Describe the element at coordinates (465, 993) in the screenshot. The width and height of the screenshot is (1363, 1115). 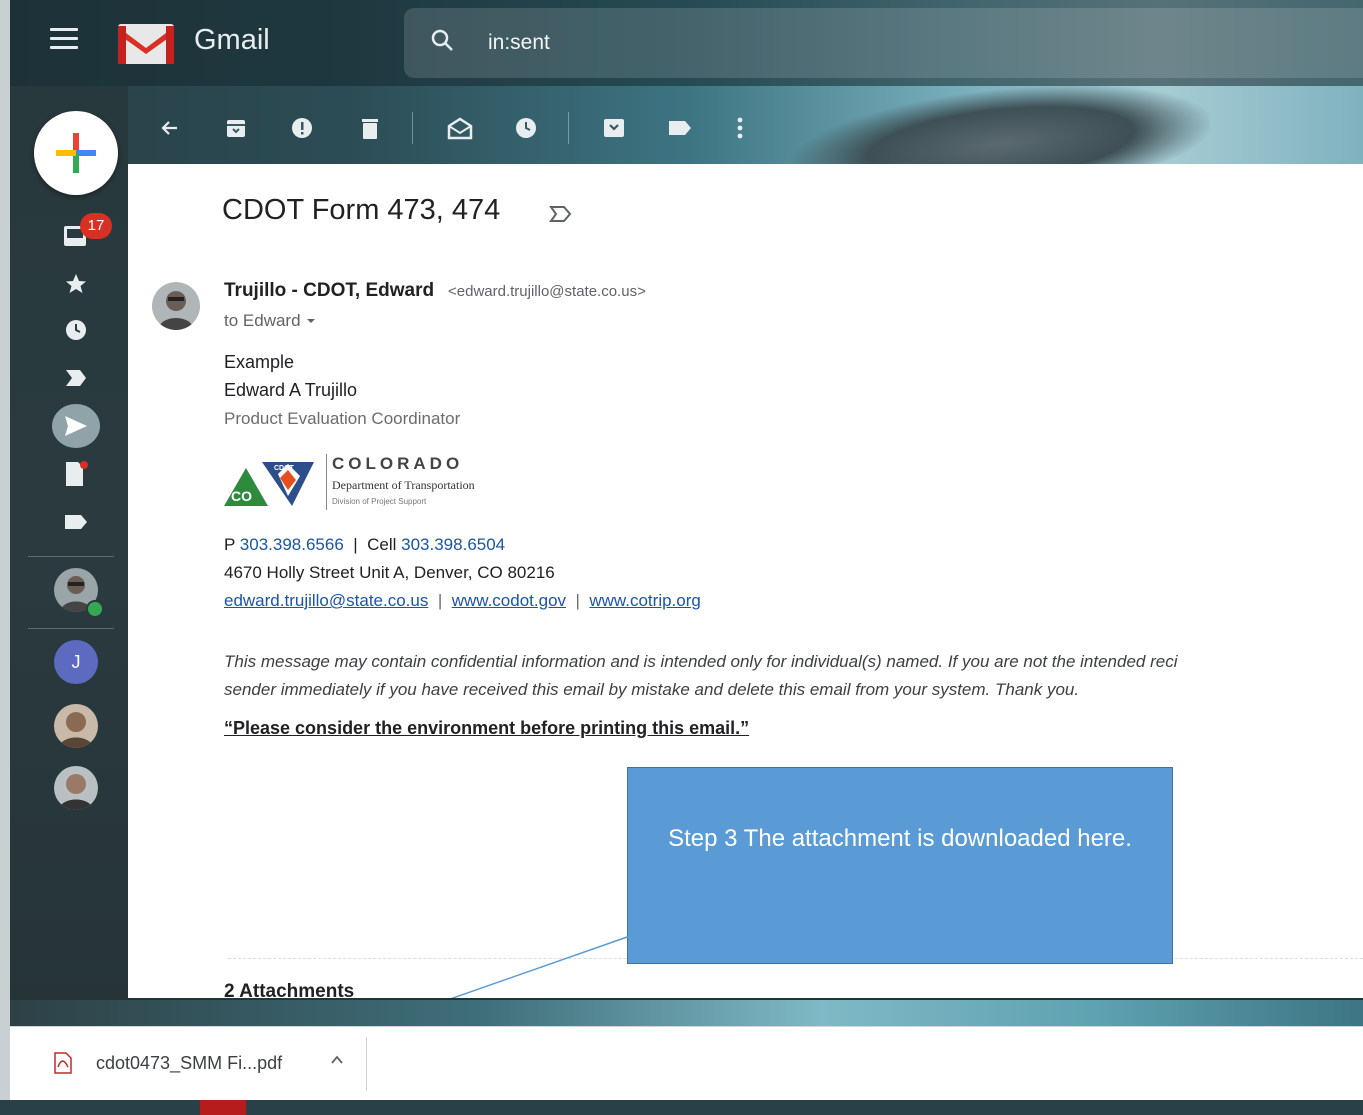
I see `callout-arrow` at that location.